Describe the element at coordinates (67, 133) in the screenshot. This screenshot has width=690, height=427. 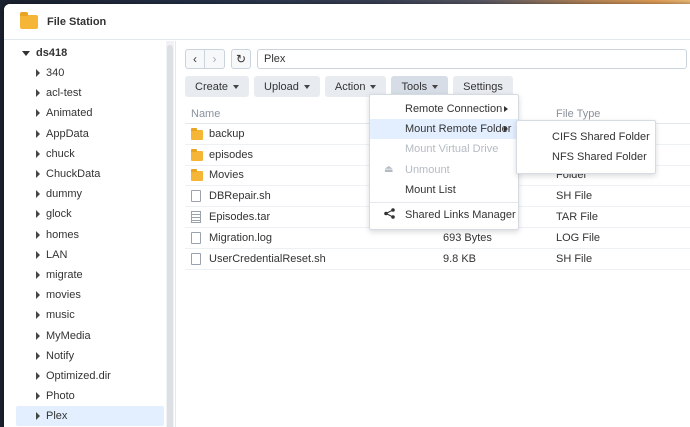
I see `sidebar-item-label: AppData` at that location.